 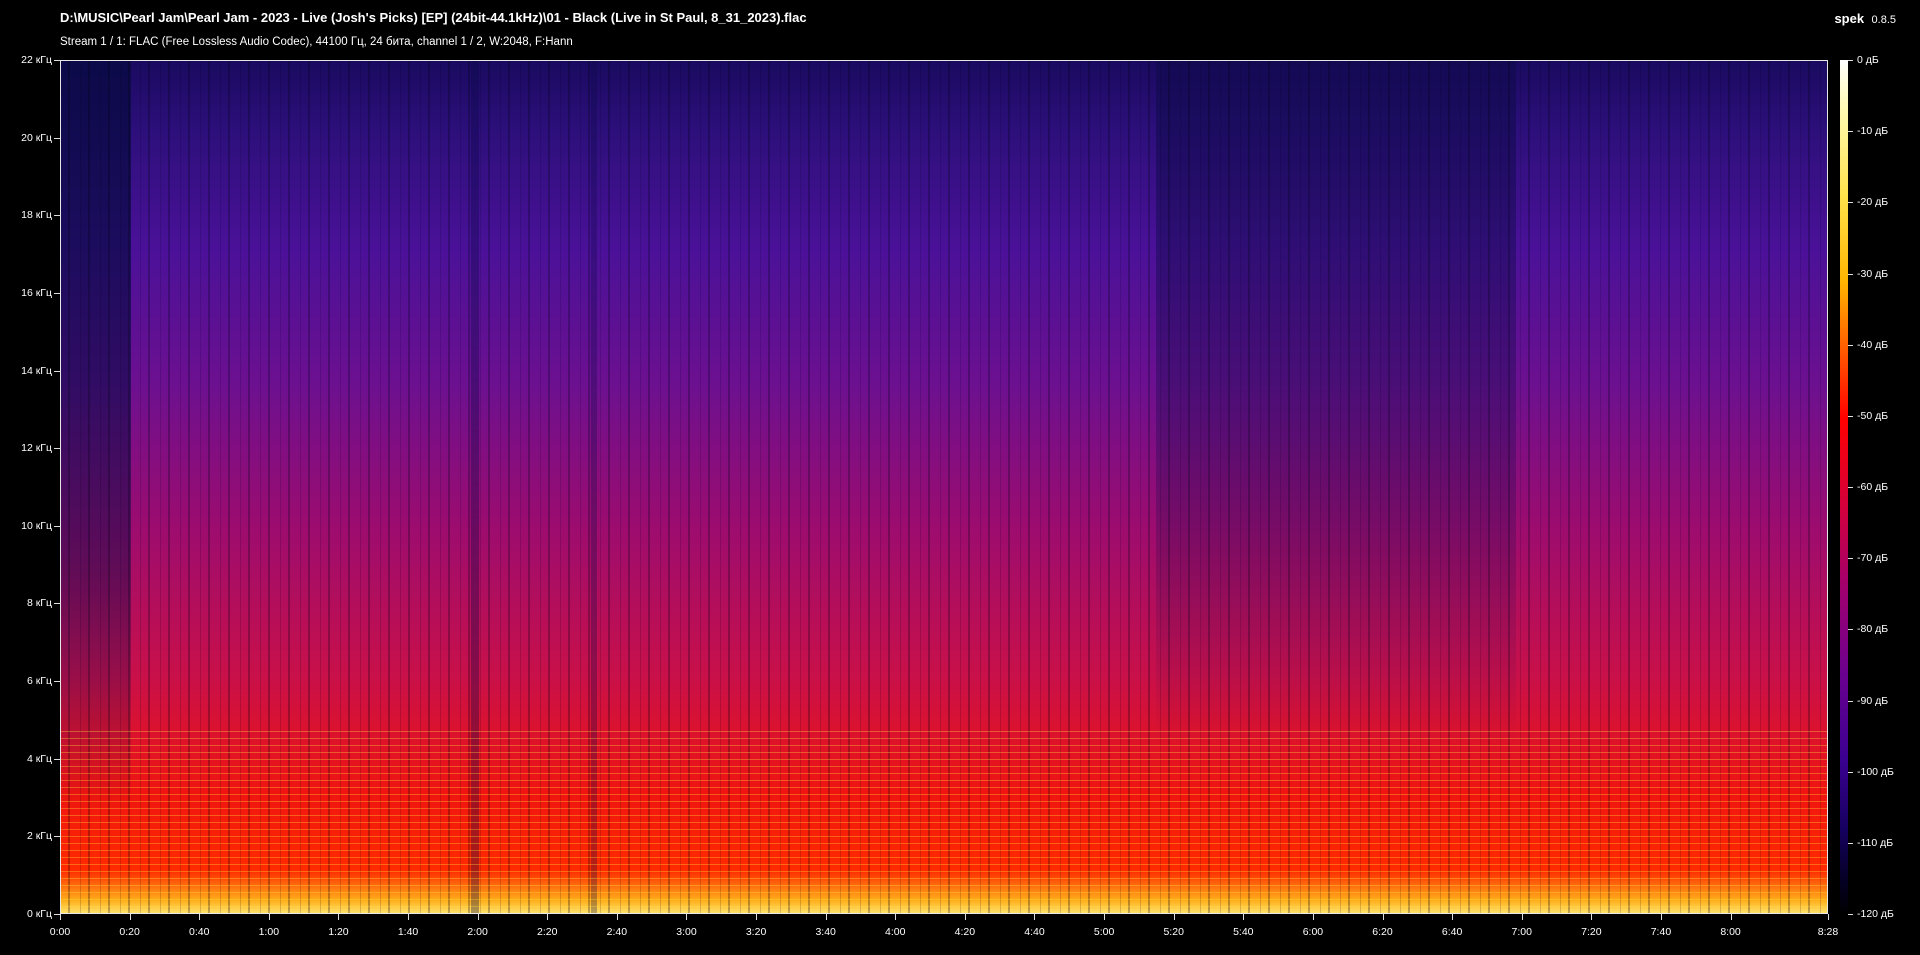 I want to click on db-tick-label: -50 дБ, so click(x=1873, y=415).